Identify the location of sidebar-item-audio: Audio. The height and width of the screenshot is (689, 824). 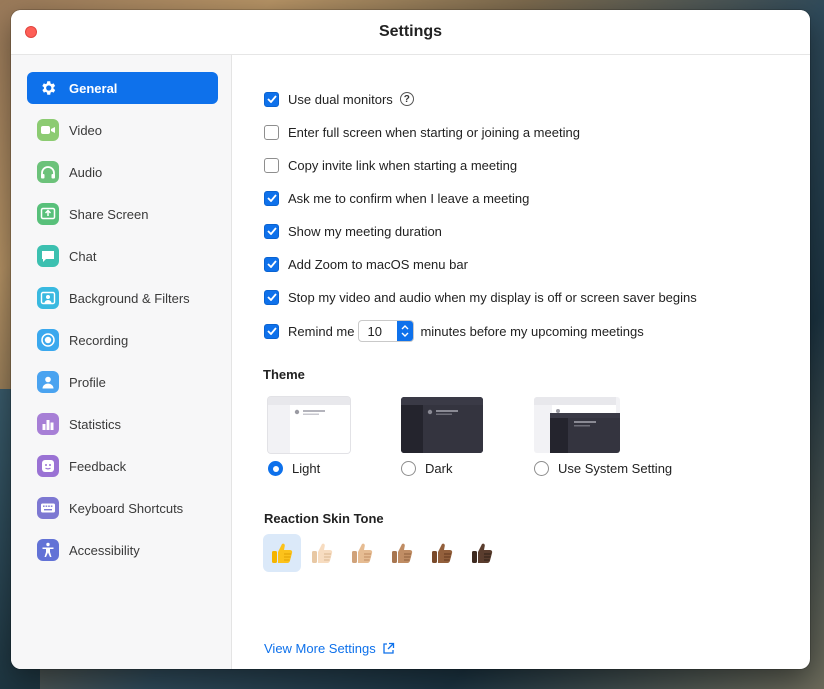
(122, 172).